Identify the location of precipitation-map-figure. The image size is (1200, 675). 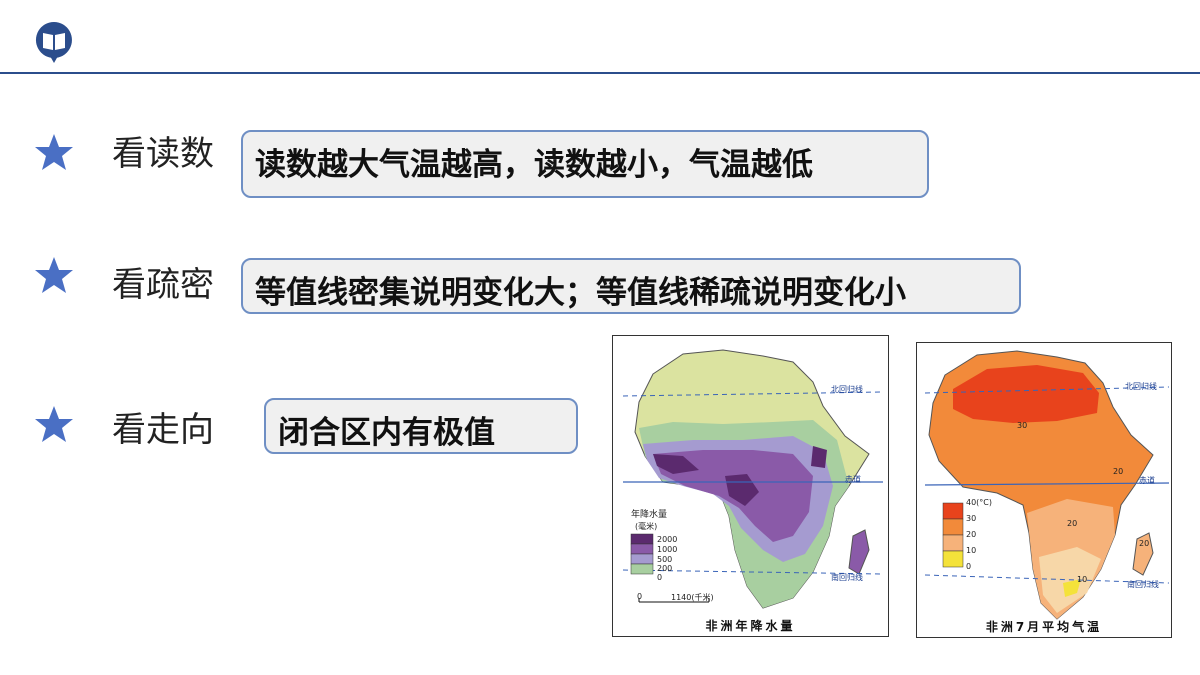
(750, 486).